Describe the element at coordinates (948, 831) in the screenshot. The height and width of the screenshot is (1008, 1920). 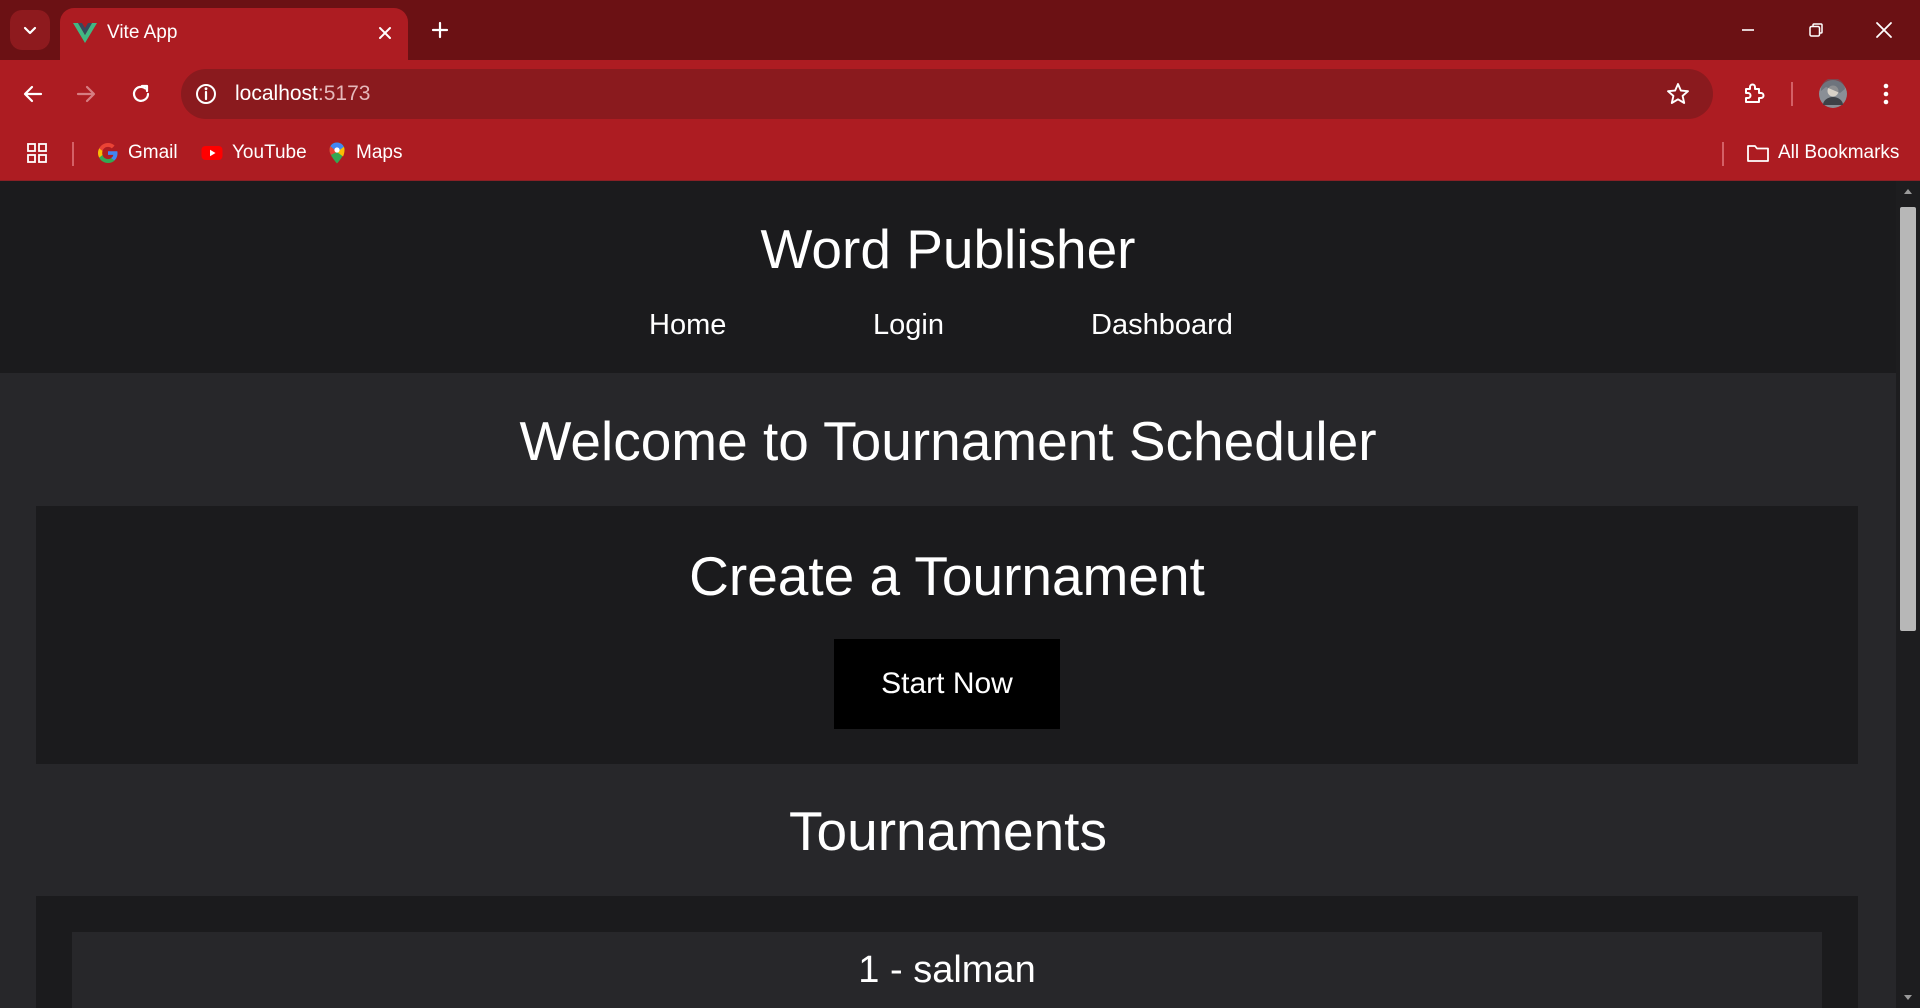
I see `tournaments-heading: Tournaments` at that location.